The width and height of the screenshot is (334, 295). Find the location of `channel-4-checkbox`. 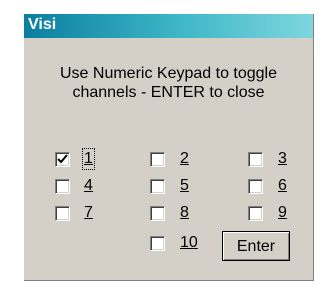

channel-4-checkbox is located at coordinates (62, 186).